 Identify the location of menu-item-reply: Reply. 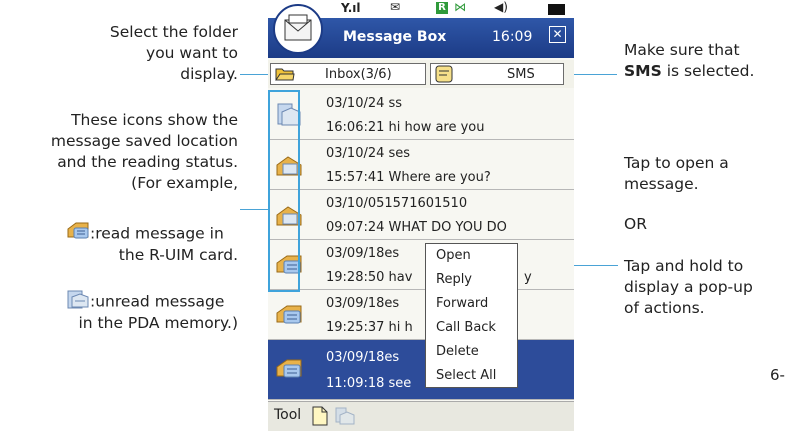
(471, 280).